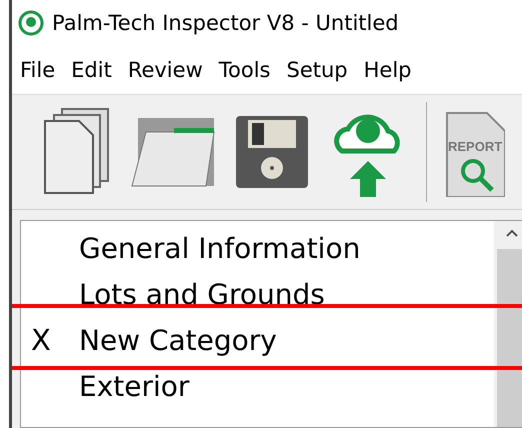  I want to click on menu-item: Setup, so click(317, 70).